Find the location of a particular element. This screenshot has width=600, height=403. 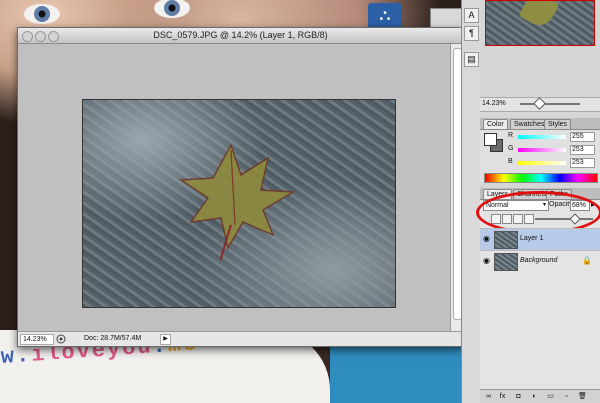

color-row-label: G is located at coordinates (511, 148).